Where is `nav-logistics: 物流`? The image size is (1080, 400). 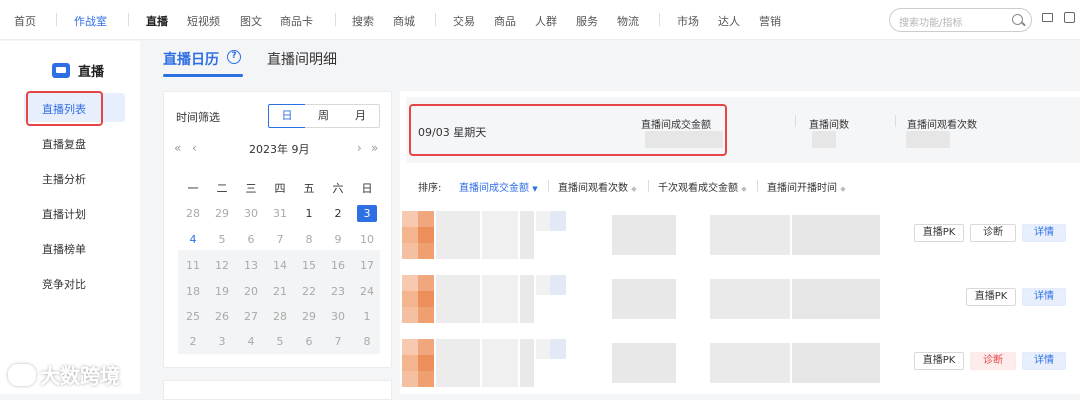 nav-logistics: 物流 is located at coordinates (628, 21).